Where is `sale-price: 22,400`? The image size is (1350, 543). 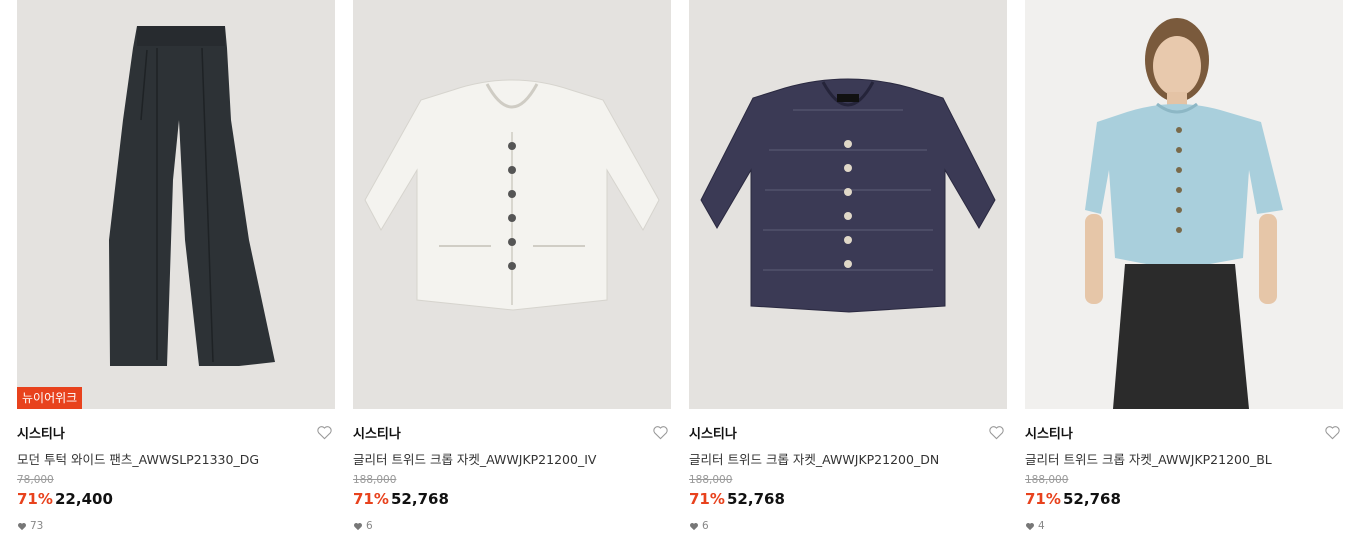
sale-price: 22,400 is located at coordinates (84, 499).